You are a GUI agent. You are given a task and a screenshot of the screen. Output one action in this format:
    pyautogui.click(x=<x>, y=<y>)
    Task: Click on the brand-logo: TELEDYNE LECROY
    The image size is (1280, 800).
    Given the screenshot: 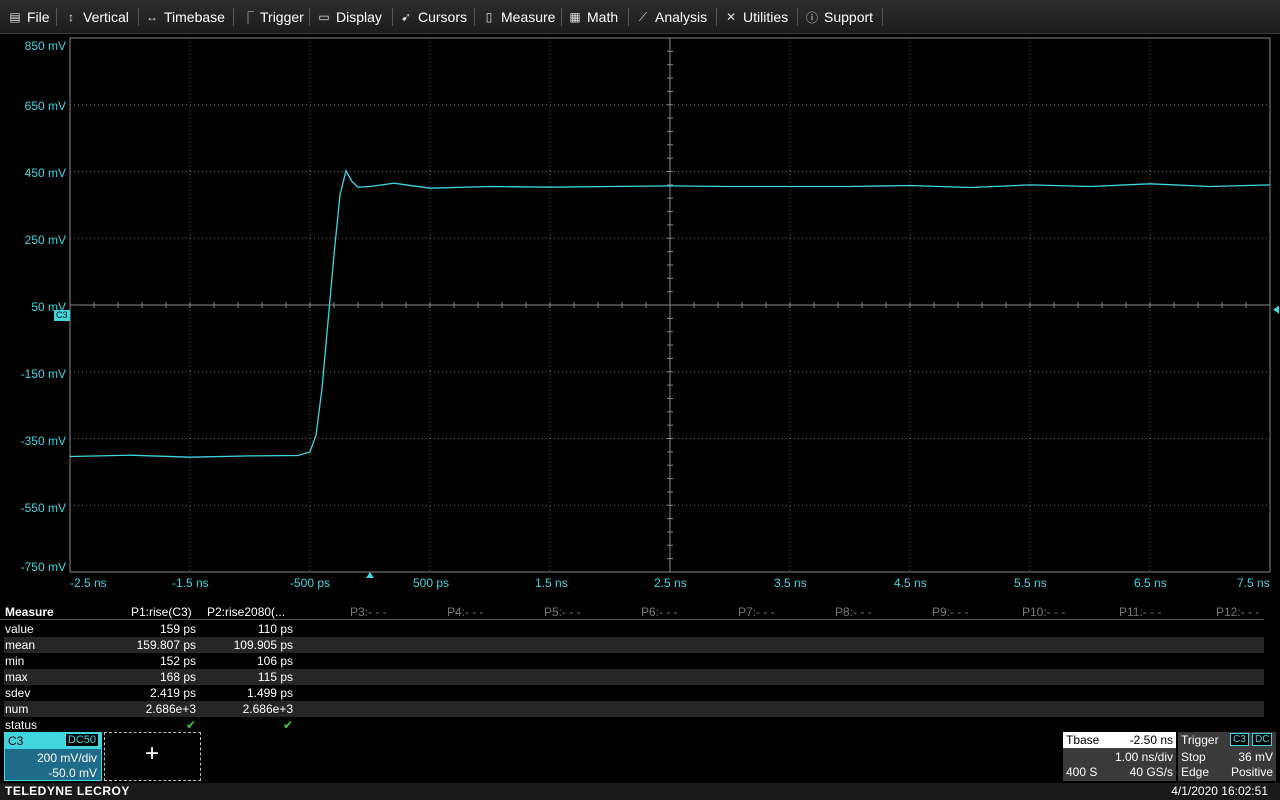 What is the action you would take?
    pyautogui.click(x=67, y=791)
    